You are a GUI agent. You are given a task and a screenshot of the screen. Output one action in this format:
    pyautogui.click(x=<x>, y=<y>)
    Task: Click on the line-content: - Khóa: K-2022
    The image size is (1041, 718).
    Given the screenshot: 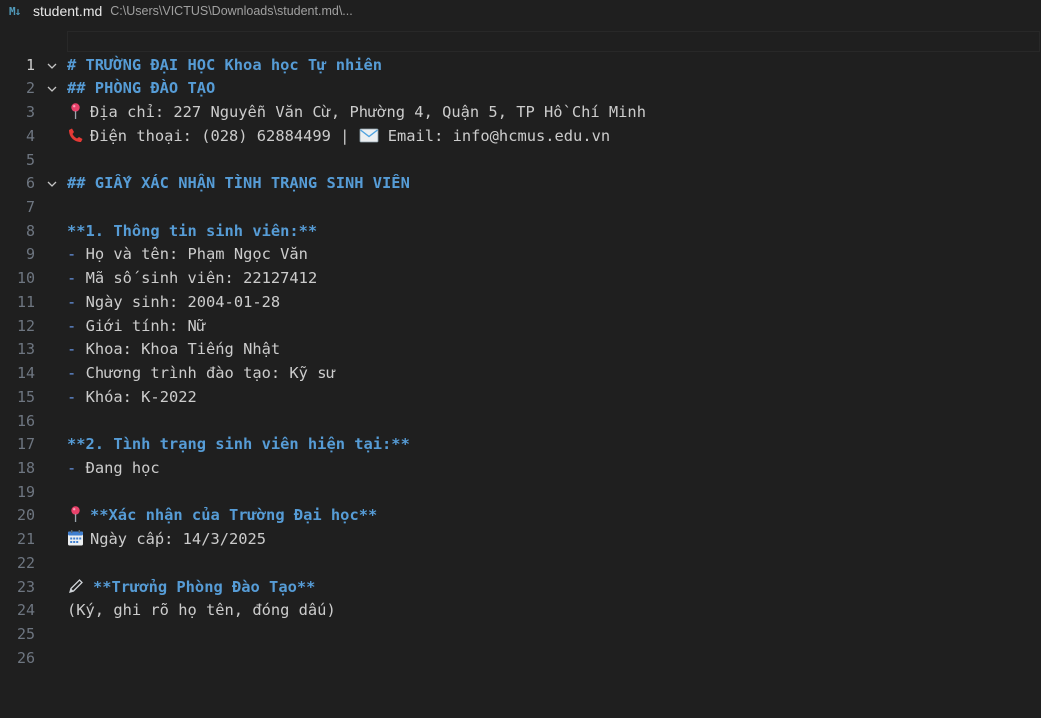 What is the action you would take?
    pyautogui.click(x=132, y=398)
    